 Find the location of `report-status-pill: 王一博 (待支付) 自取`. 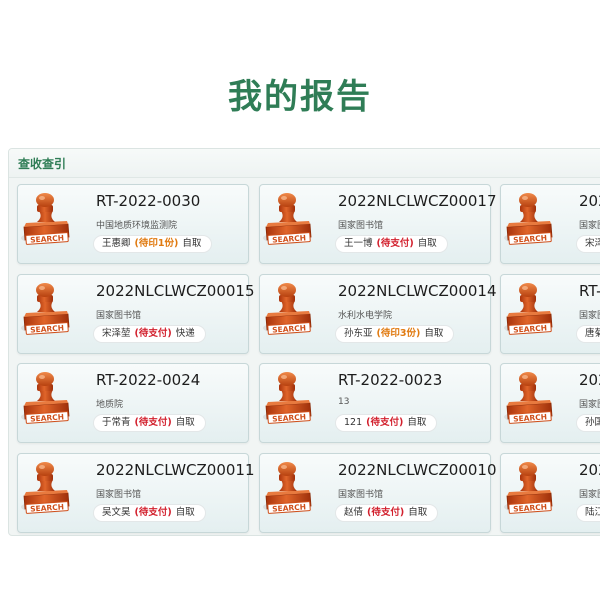

report-status-pill: 王一博 (待支付) 自取 is located at coordinates (391, 244).